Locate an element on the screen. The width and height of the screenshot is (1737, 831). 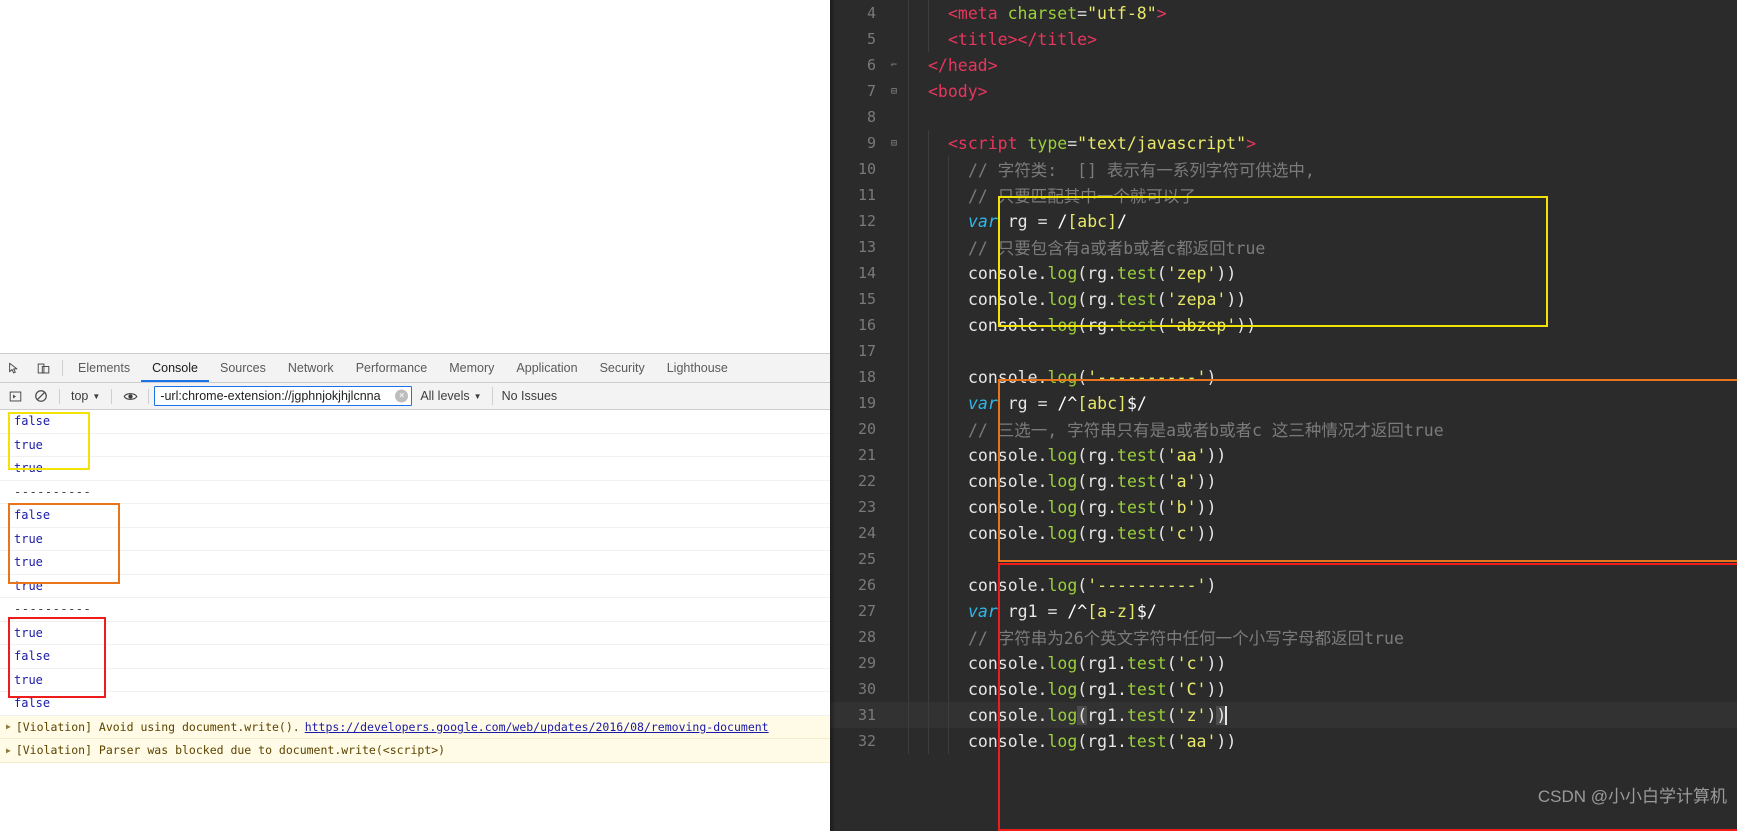
code-line: 11 // 只要匹配其中一个就可以了 is located at coordinates (1283, 195).